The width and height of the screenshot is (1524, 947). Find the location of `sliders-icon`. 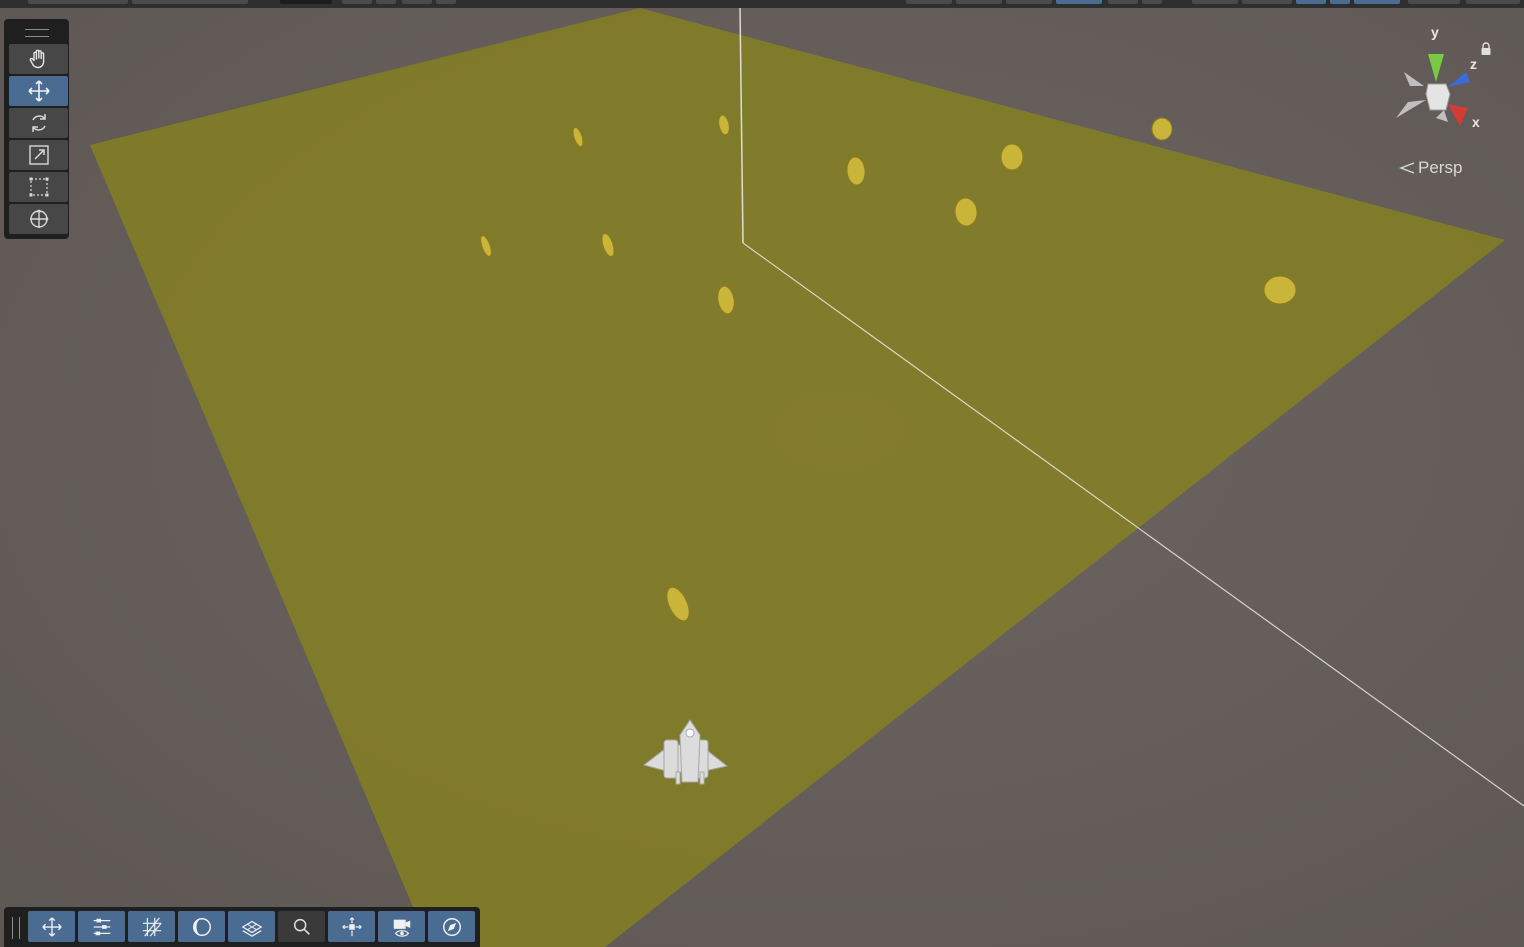

sliders-icon is located at coordinates (101, 926).